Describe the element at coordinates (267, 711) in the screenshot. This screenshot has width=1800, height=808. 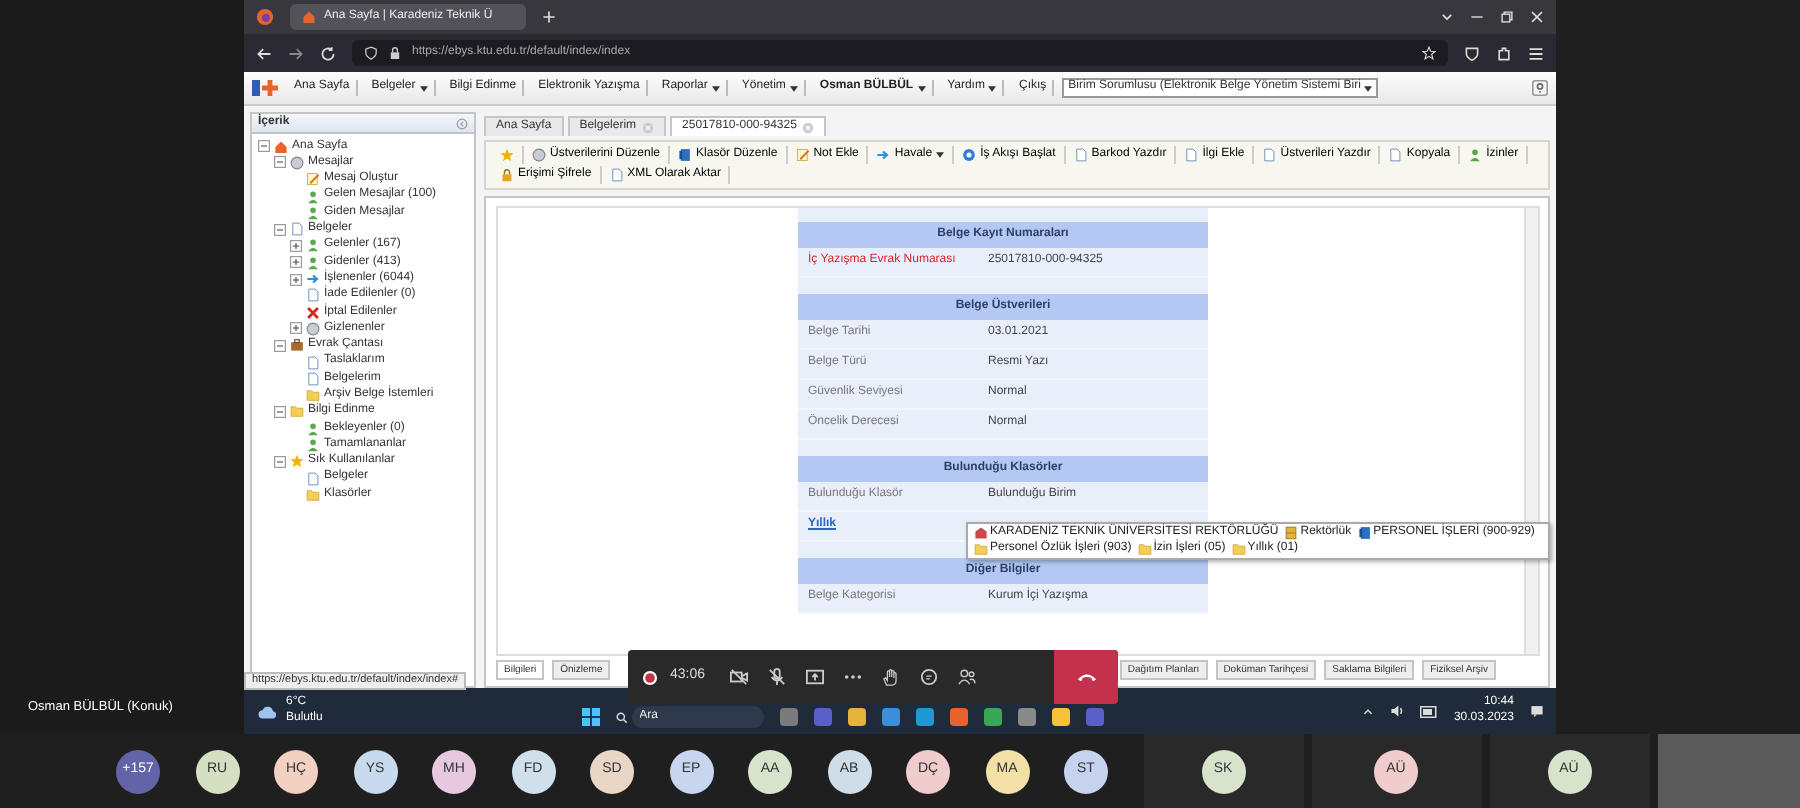
I see `cloud-icon` at that location.